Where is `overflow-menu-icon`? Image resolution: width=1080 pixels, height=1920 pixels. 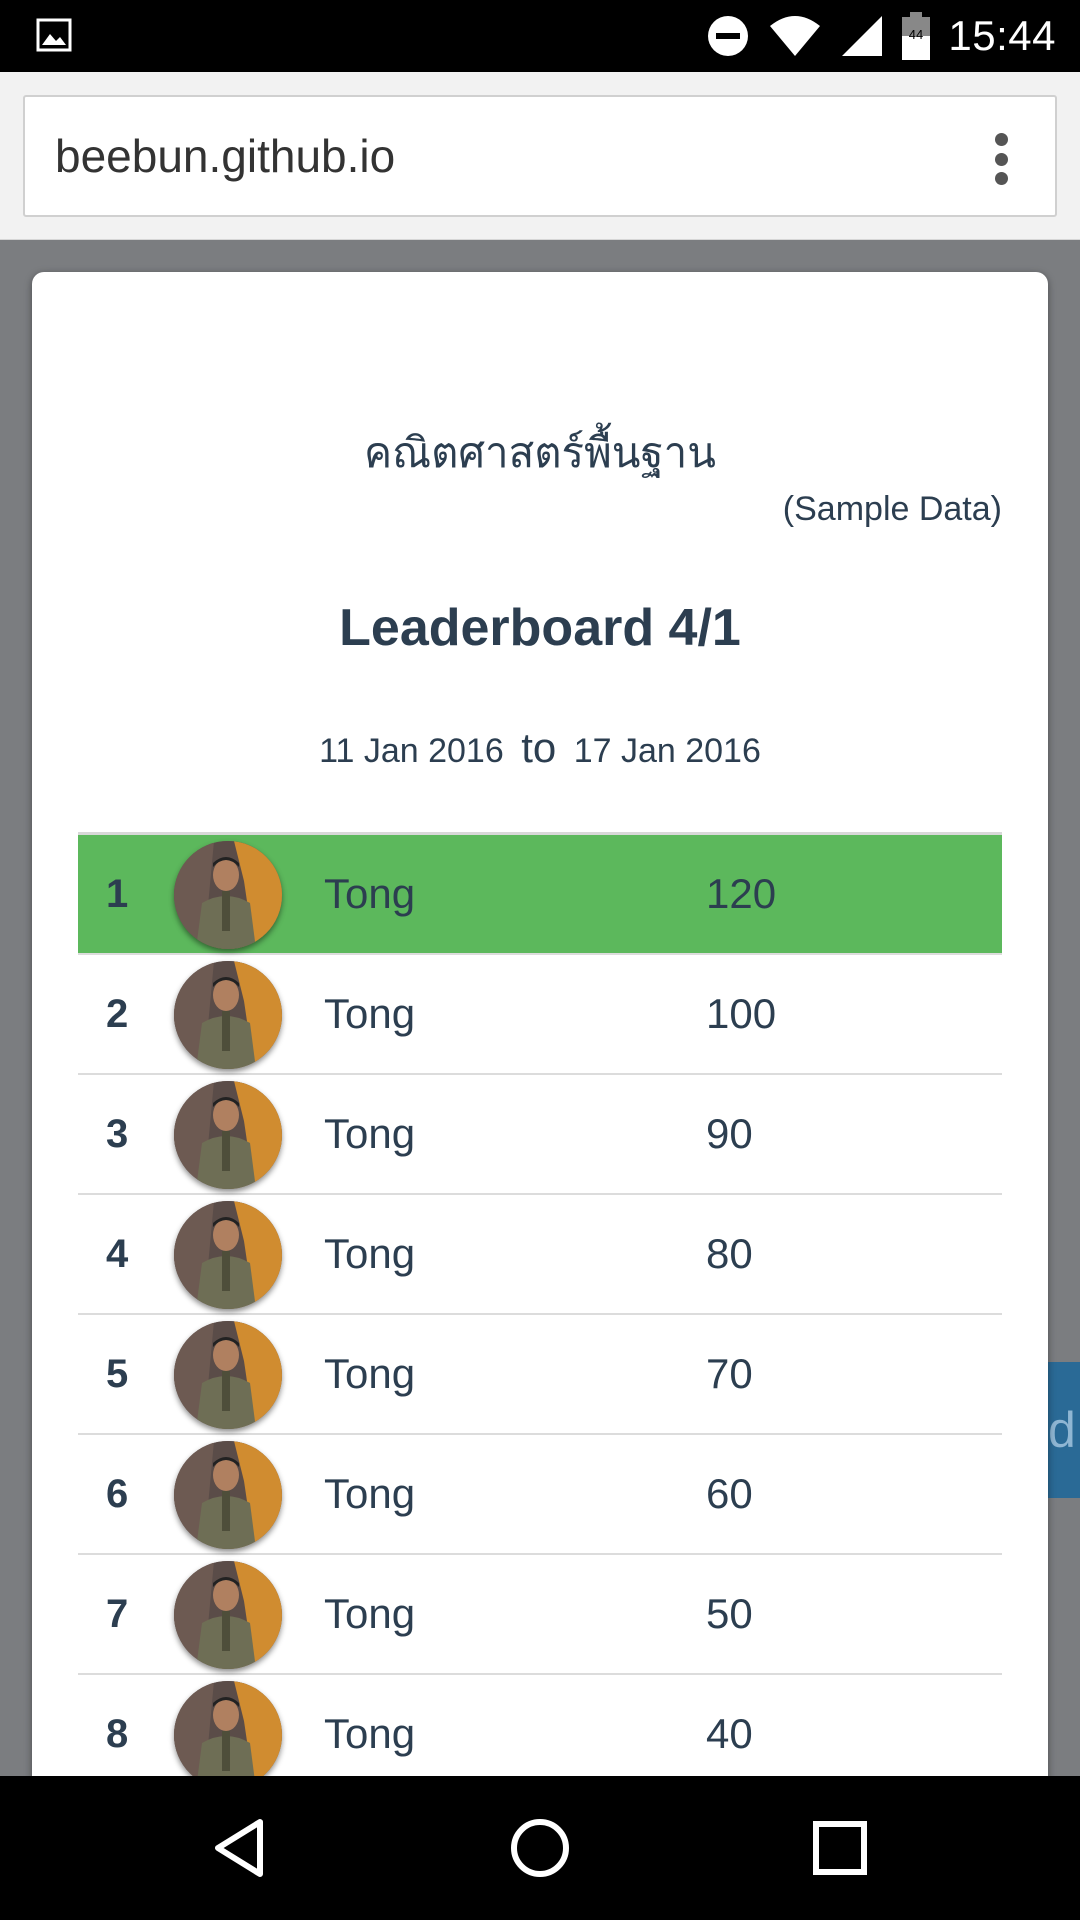 overflow-menu-icon is located at coordinates (1001, 159).